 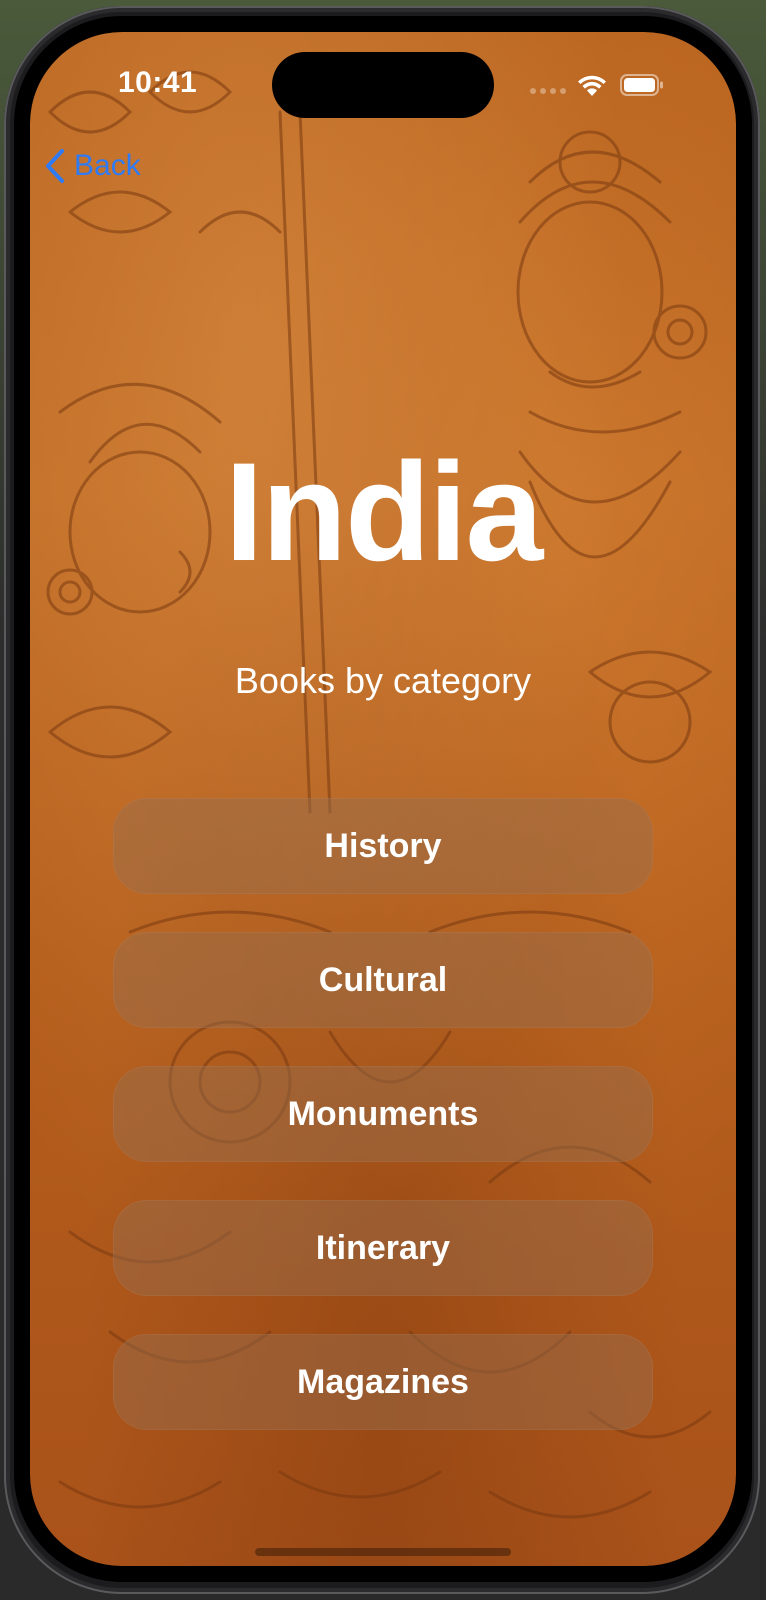 I want to click on category-button-monuments: Monuments, so click(x=383, y=1114).